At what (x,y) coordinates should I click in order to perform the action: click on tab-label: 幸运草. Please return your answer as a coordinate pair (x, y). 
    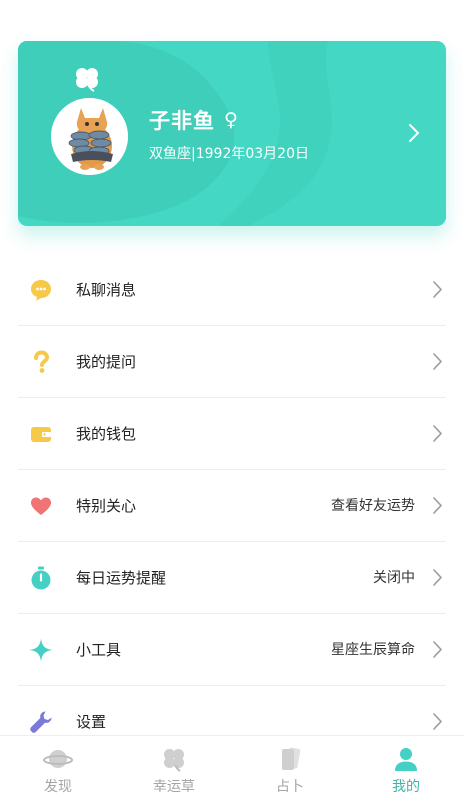
    Looking at the image, I should click on (174, 787).